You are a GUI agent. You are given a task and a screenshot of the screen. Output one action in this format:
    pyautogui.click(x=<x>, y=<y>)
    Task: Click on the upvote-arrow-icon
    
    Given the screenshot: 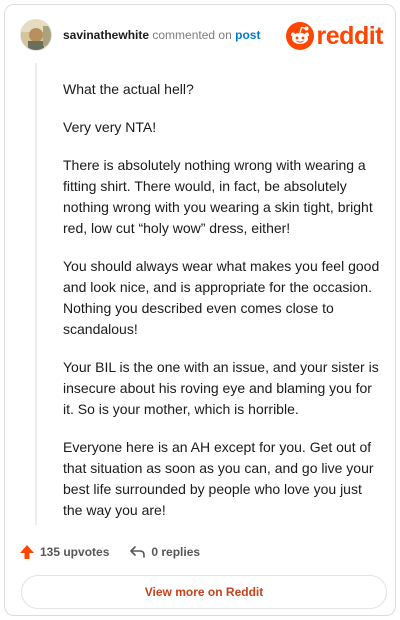 What is the action you would take?
    pyautogui.click(x=27, y=552)
    